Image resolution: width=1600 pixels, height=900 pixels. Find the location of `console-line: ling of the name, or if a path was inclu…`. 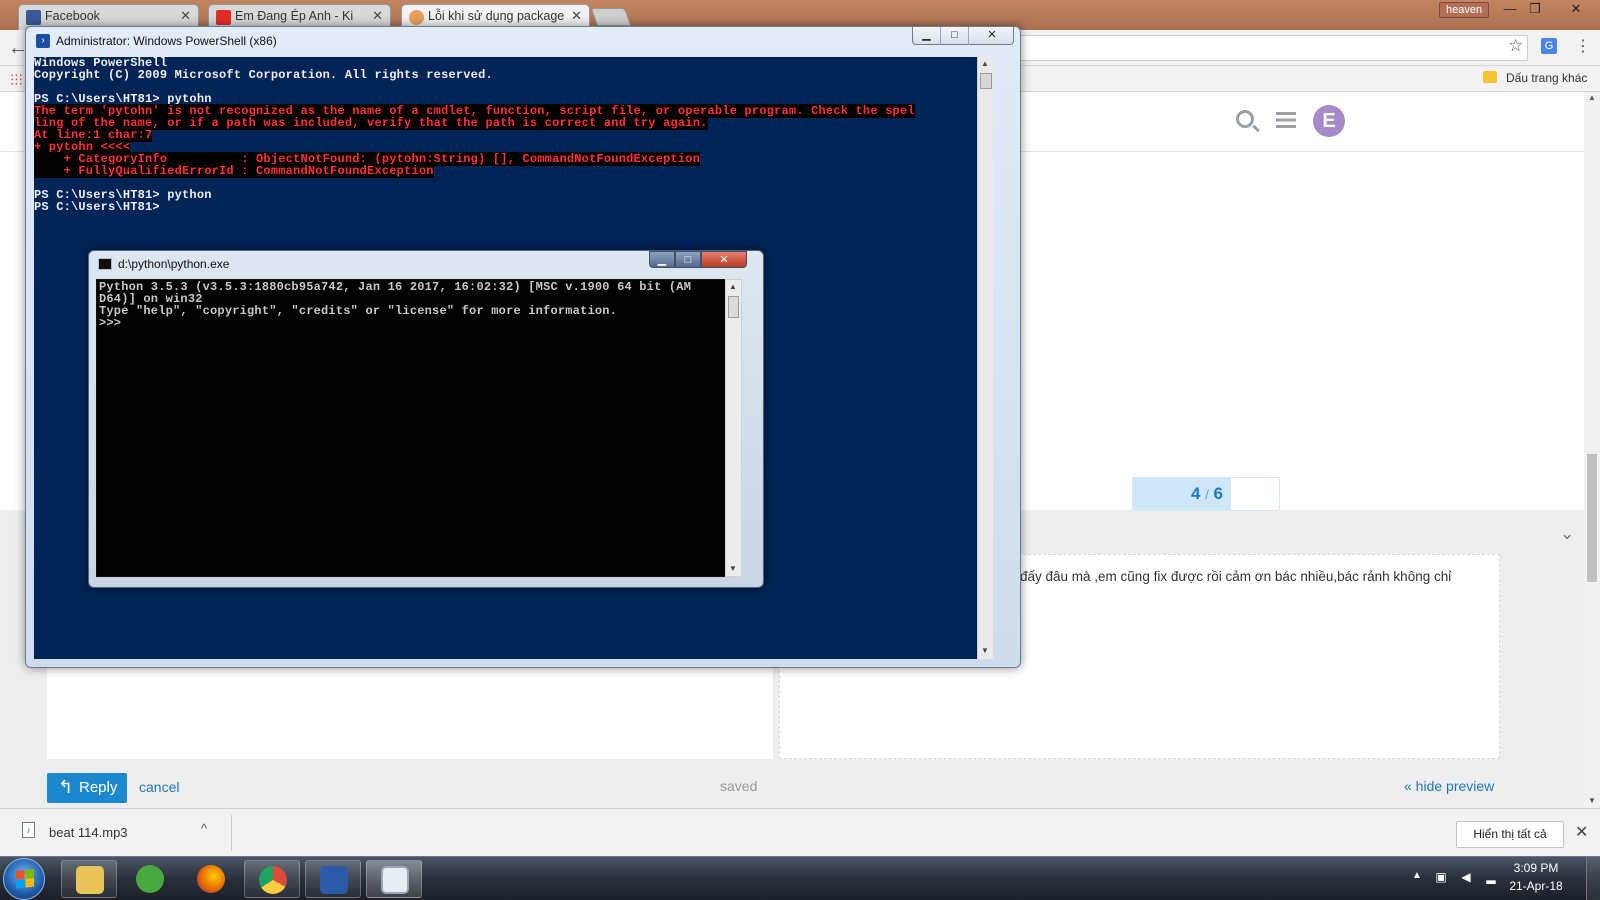

console-line: ling of the name, or if a path was inclu… is located at coordinates (505, 123).